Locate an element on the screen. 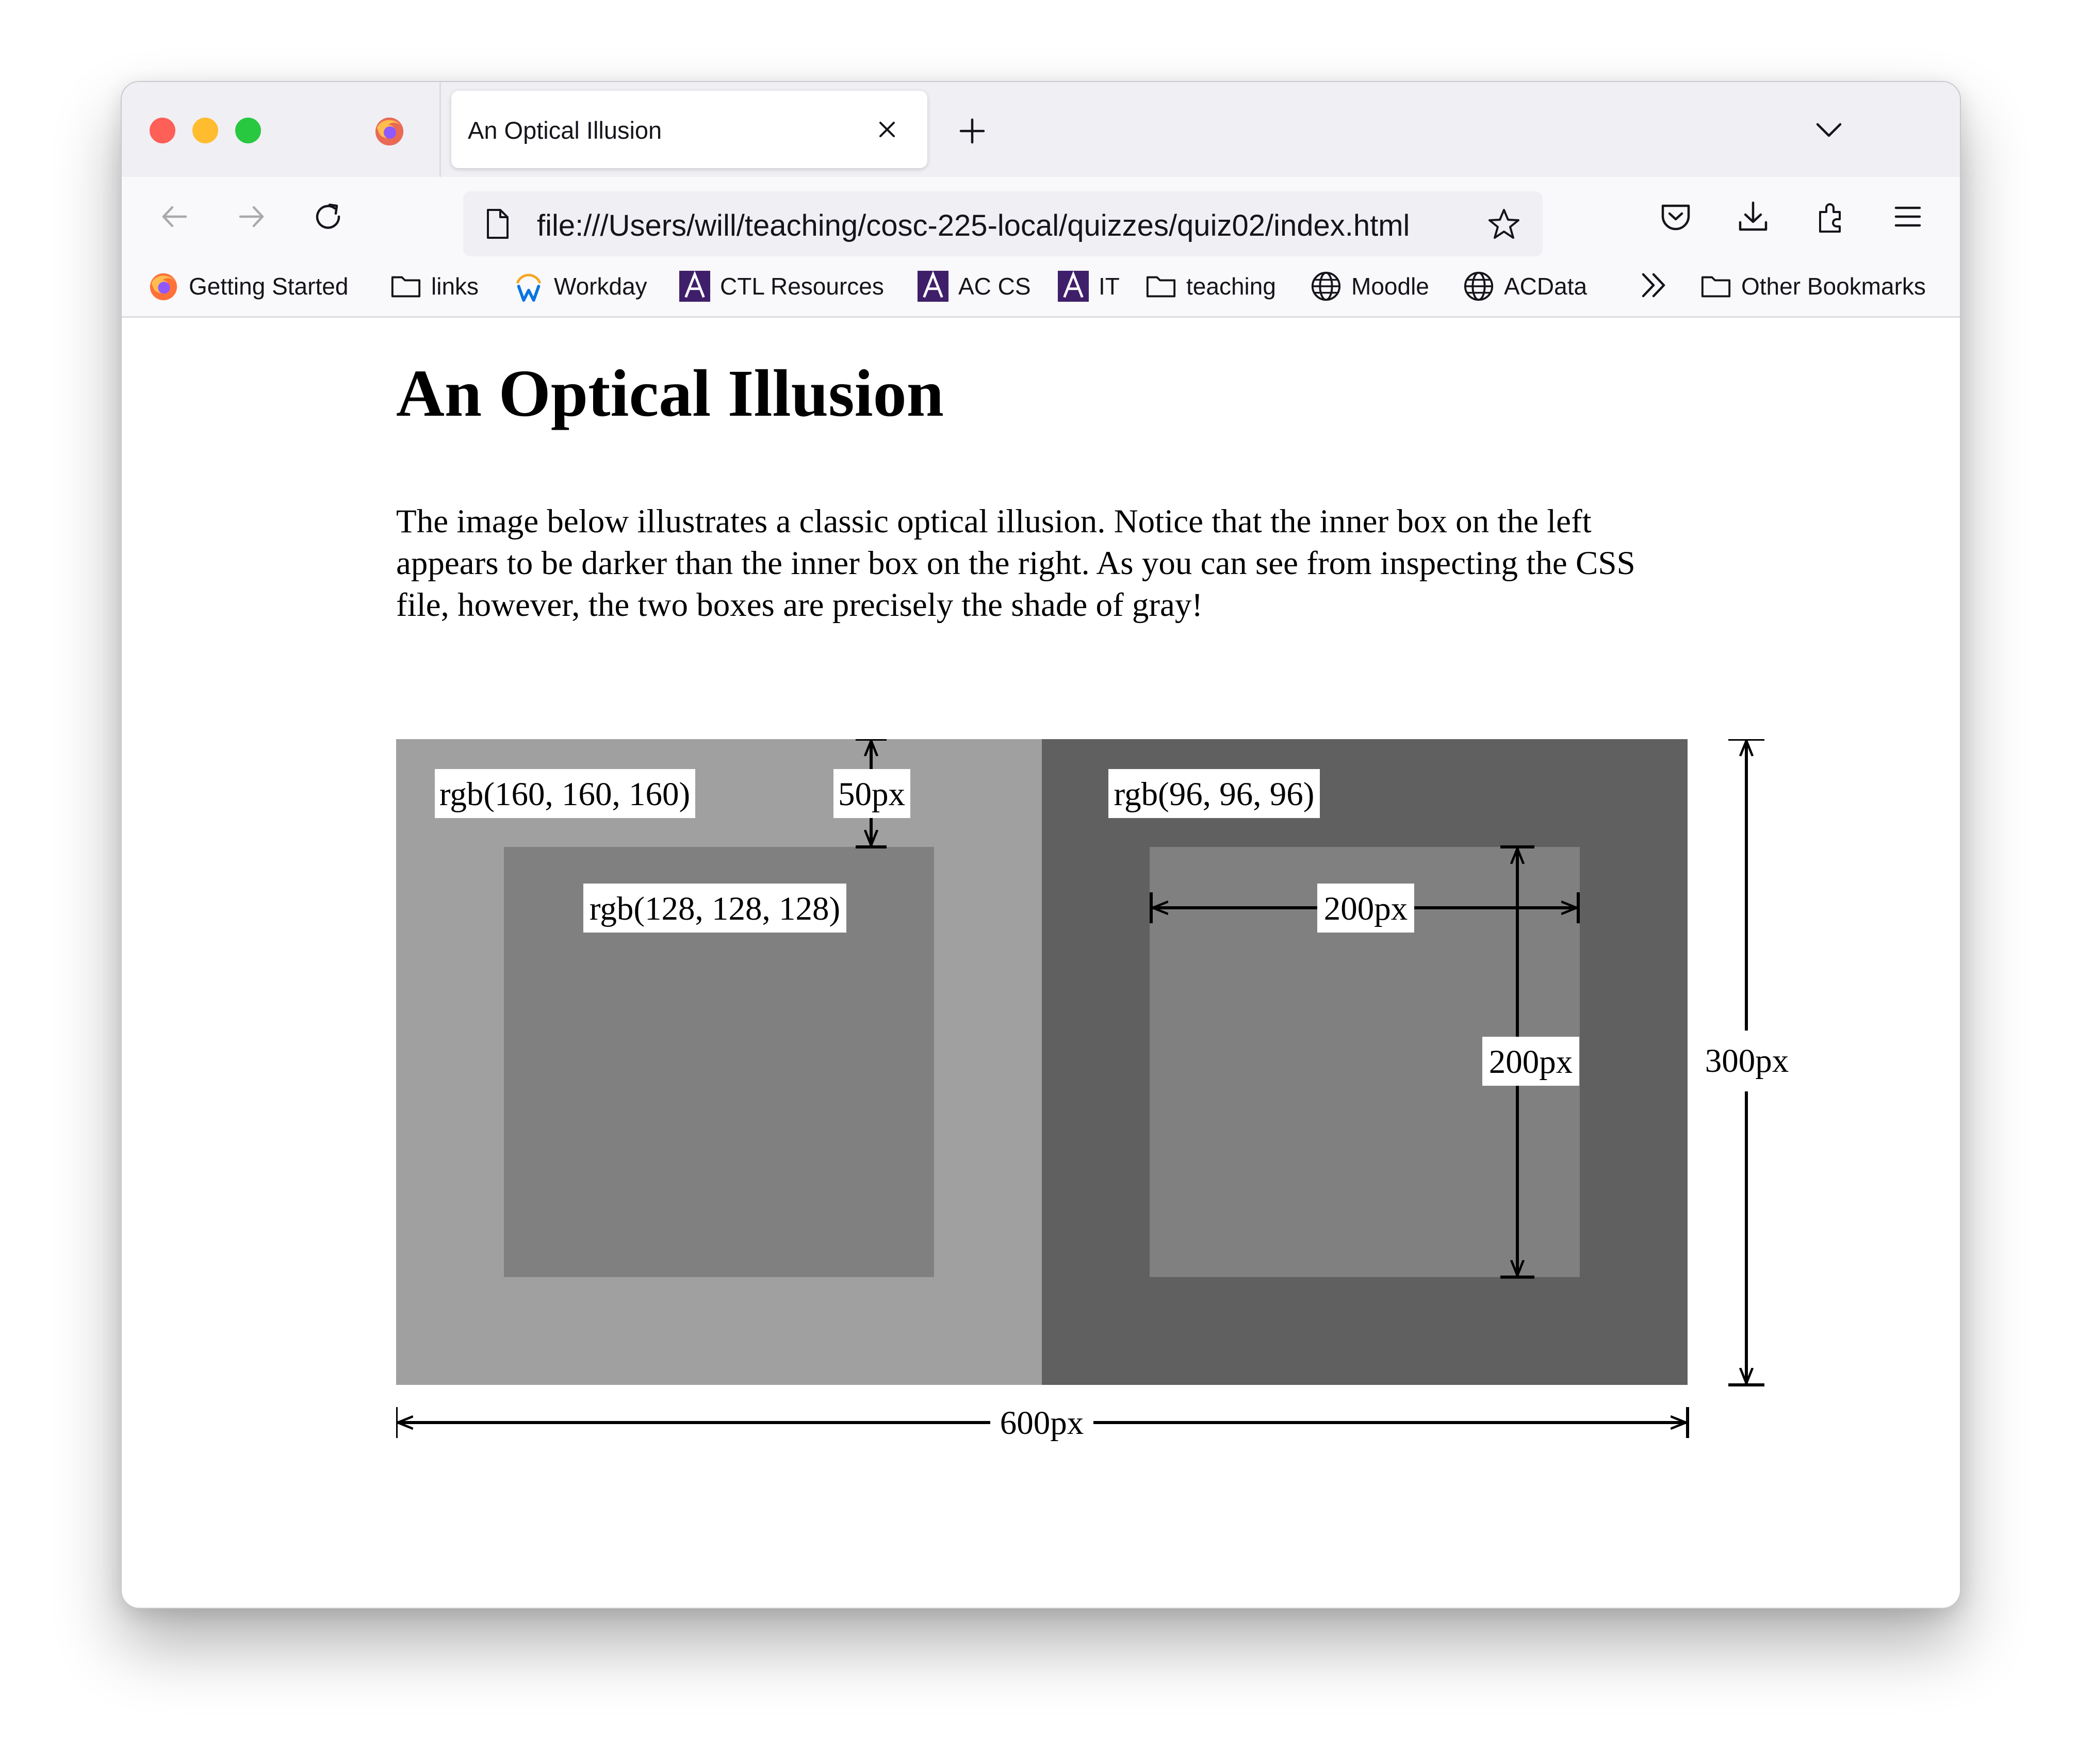 This screenshot has height=1764, width=2078. chevron-down-icon is located at coordinates (1828, 130).